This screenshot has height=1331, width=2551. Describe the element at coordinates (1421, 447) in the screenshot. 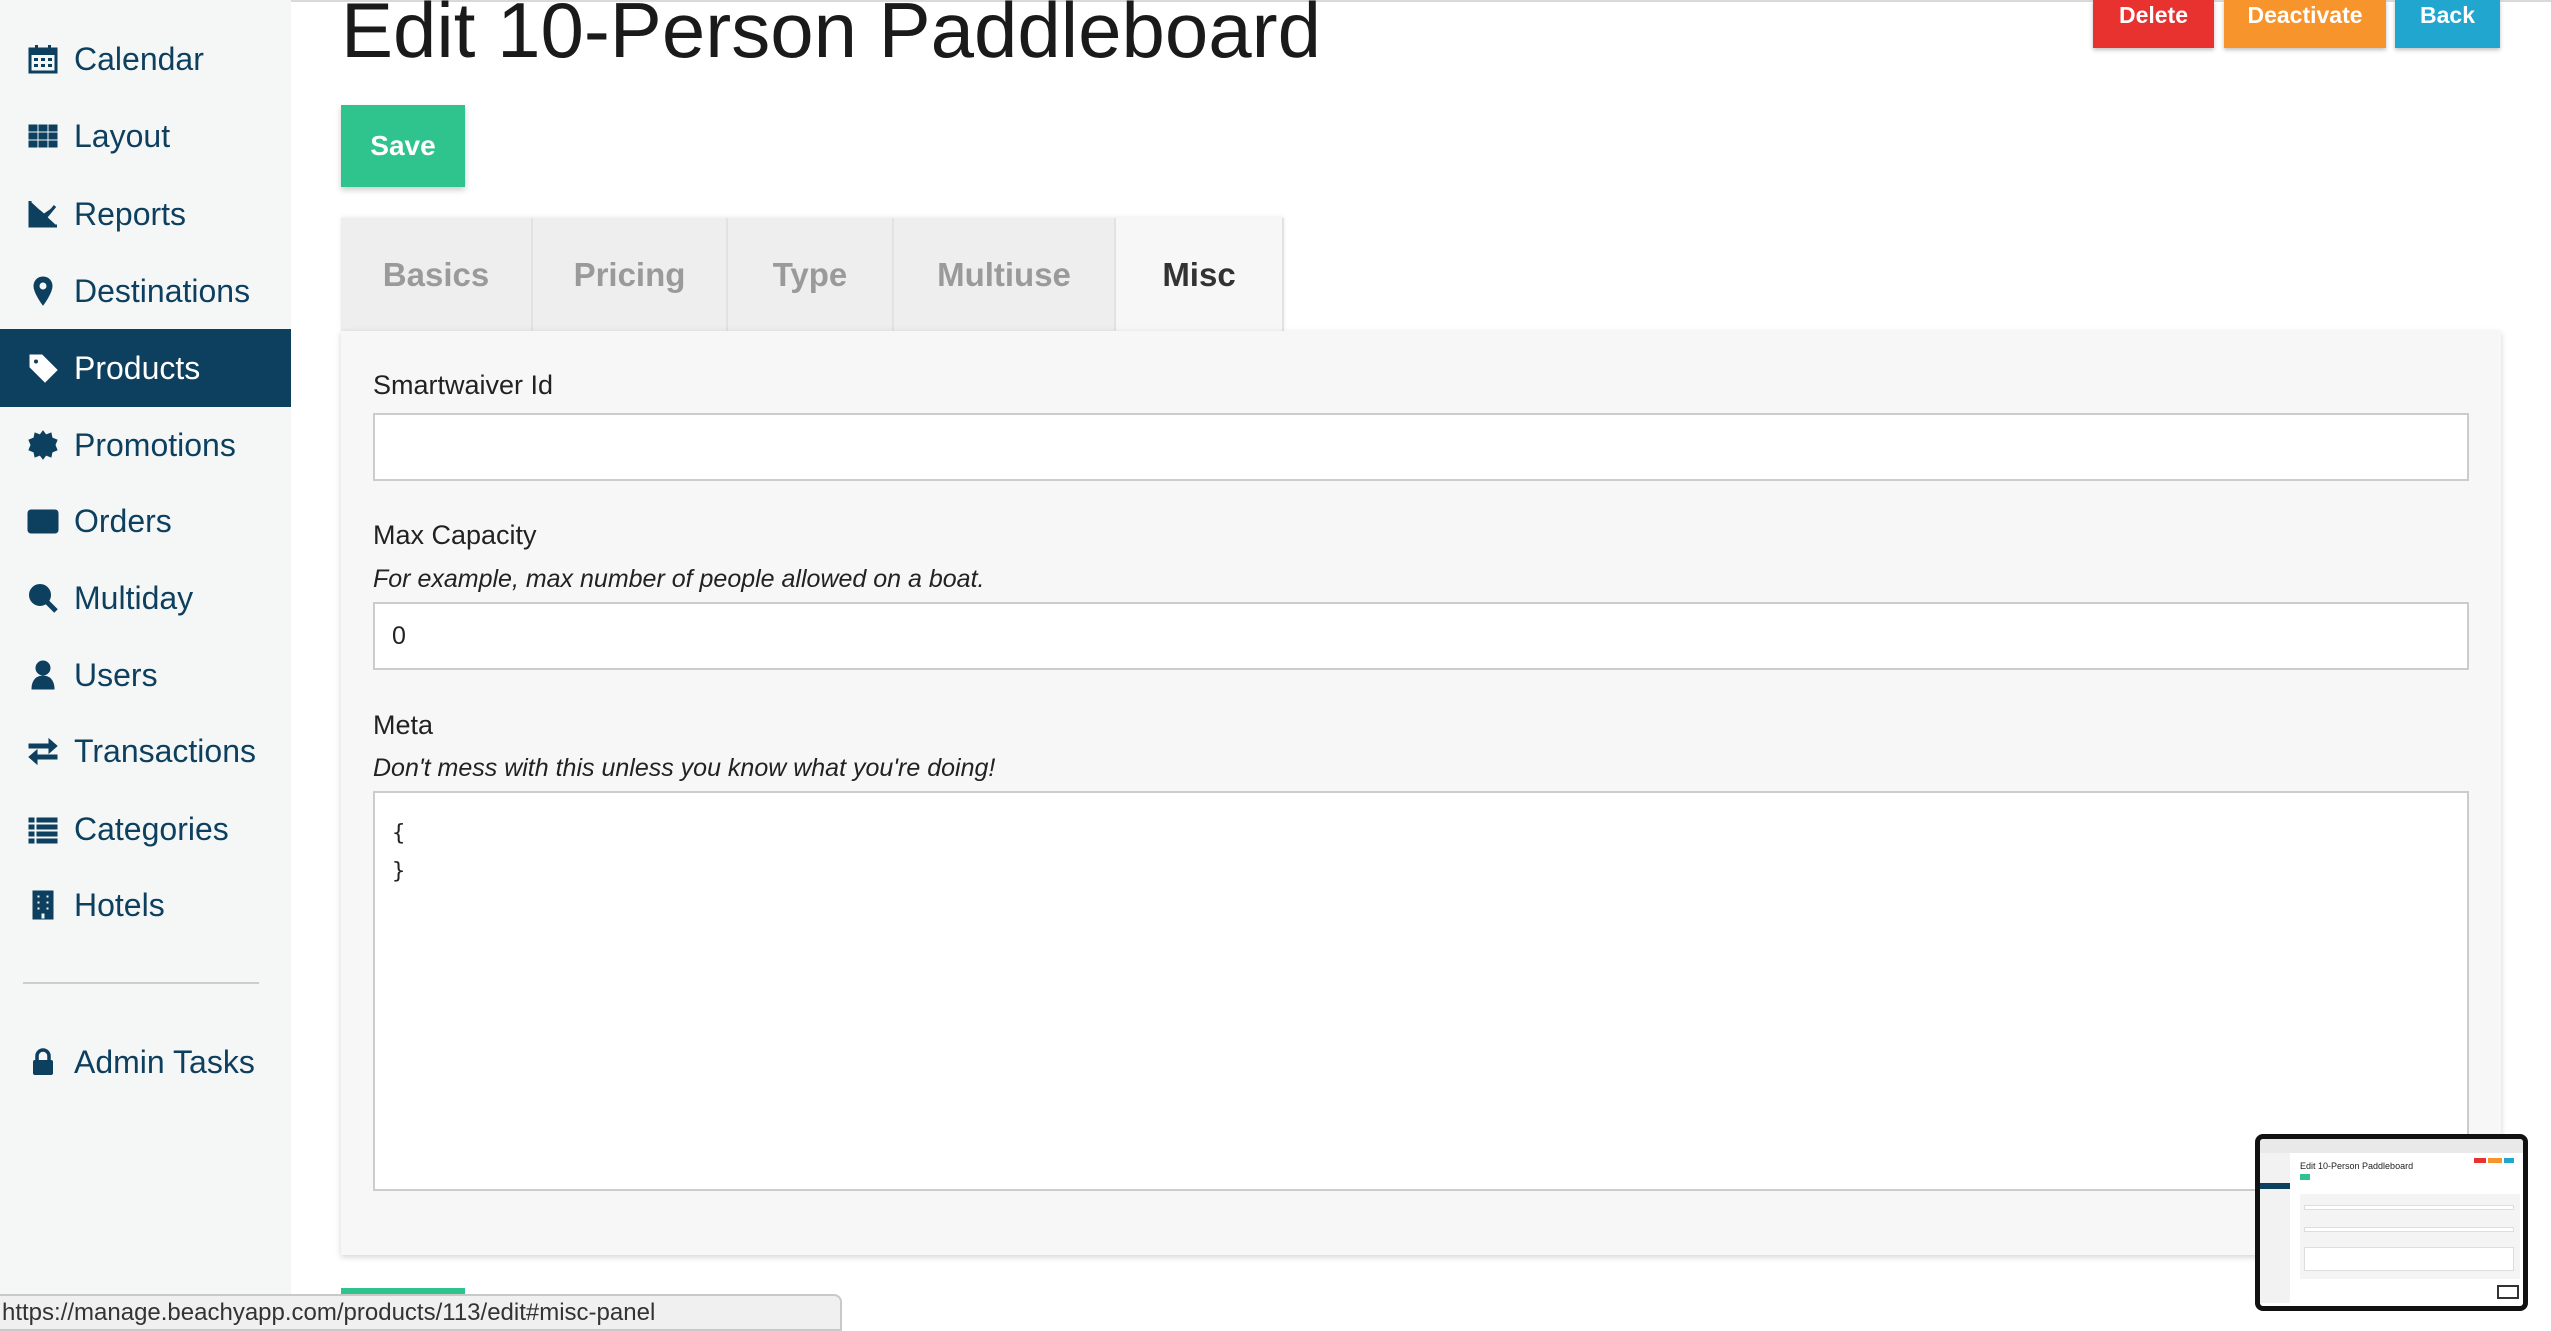

I see `smartwaiver-id-input` at that location.